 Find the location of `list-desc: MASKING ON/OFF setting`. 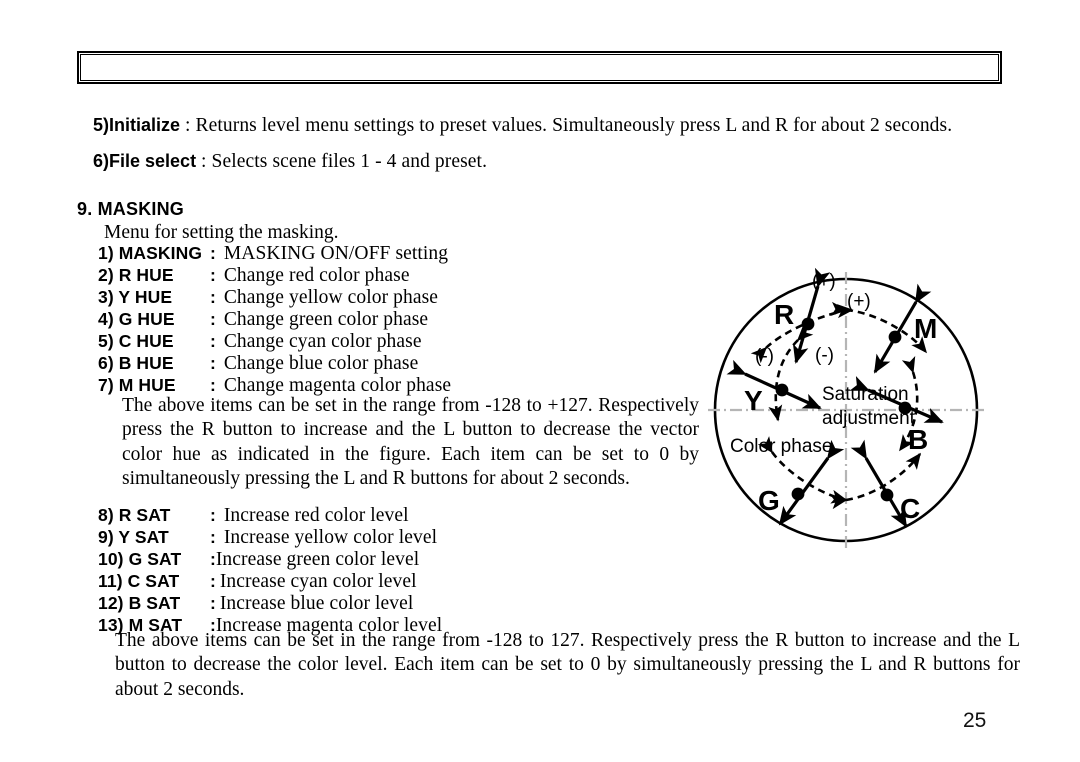

list-desc: MASKING ON/OFF setting is located at coordinates (336, 253).